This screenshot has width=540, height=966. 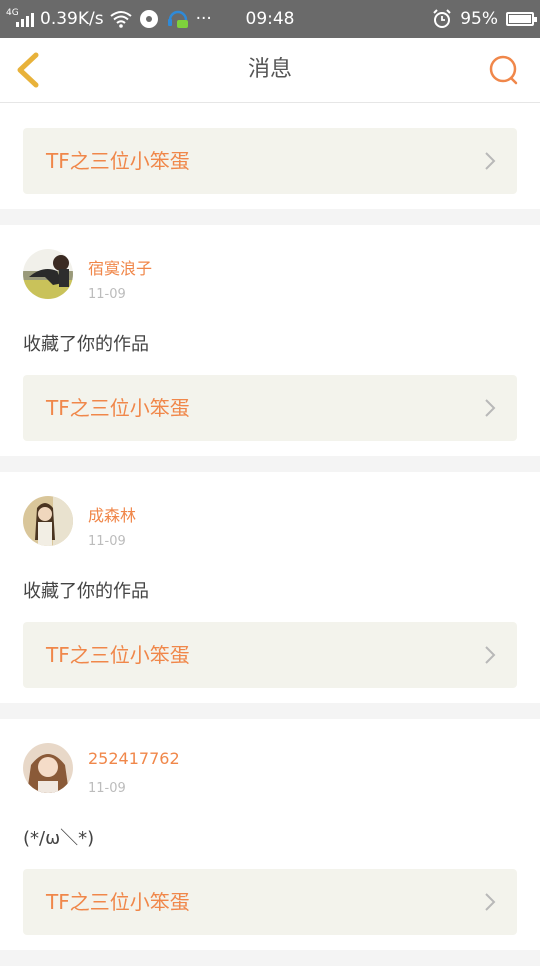 I want to click on status-bar: 4G 0.39K/s ··· 09:48 95%, so click(x=270, y=19).